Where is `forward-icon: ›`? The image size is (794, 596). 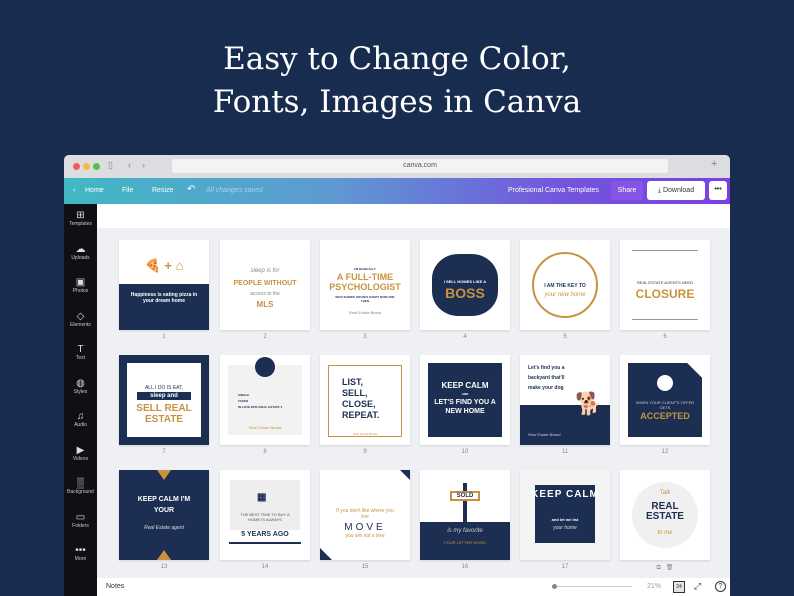
forward-icon: › is located at coordinates (143, 165).